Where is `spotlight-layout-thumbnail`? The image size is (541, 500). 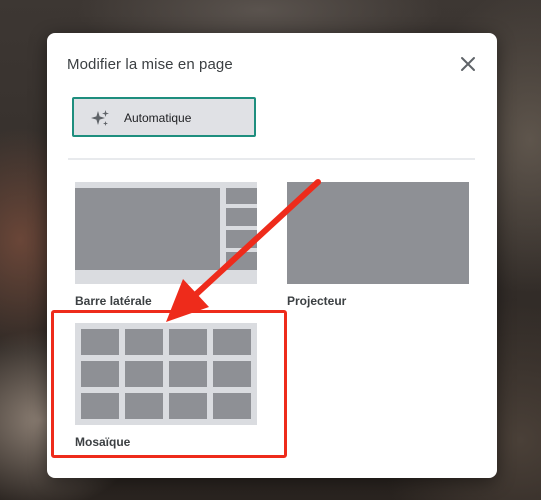
spotlight-layout-thumbnail is located at coordinates (378, 233).